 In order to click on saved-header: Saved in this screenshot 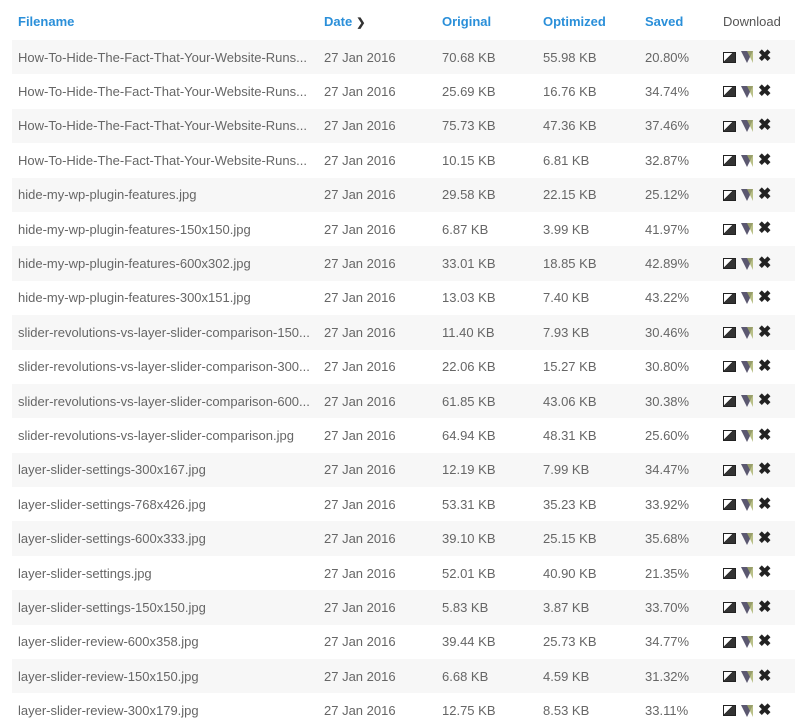, I will do `click(678, 21)`.